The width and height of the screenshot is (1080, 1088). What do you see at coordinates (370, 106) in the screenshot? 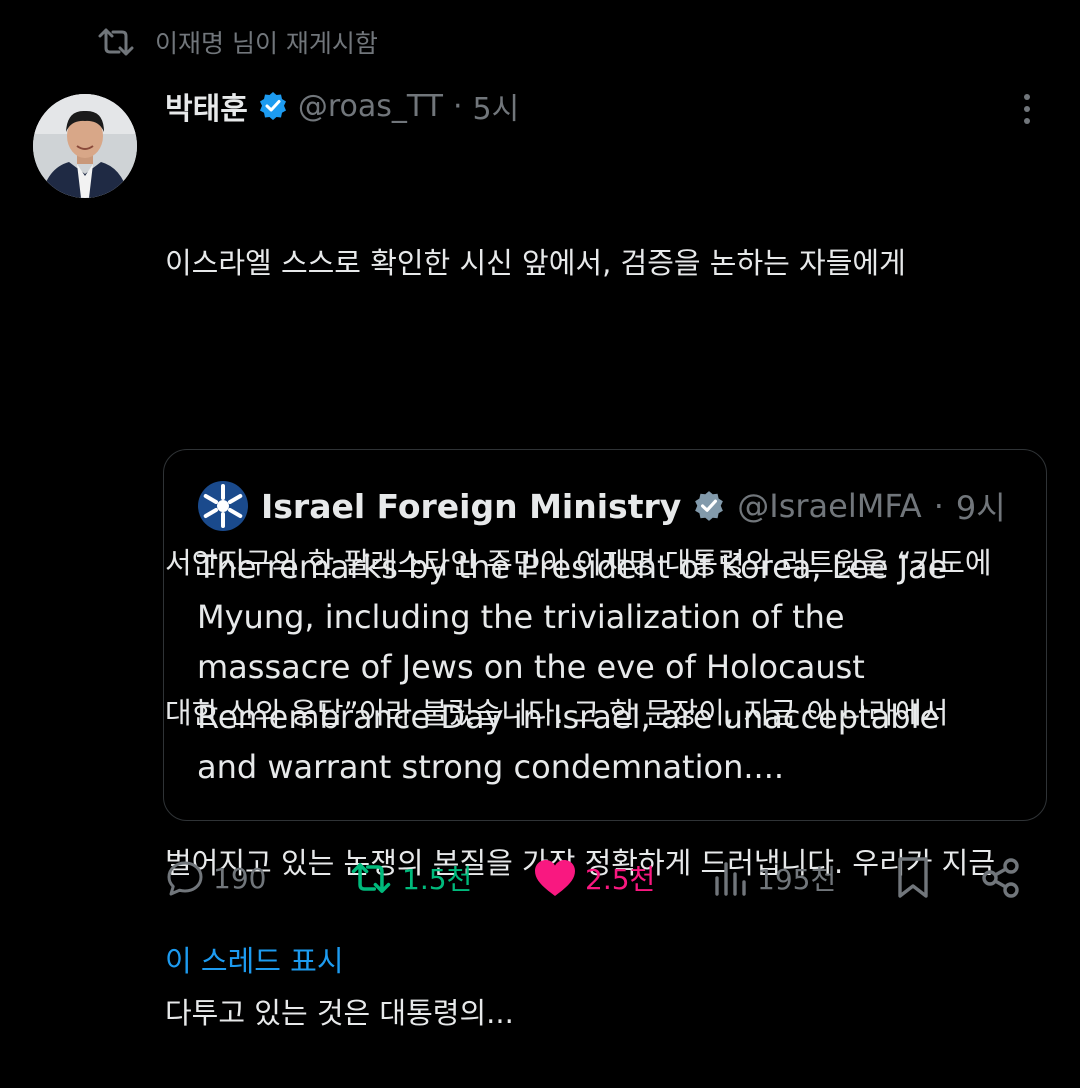
I see `author-handle: @roas_TT` at bounding box center [370, 106].